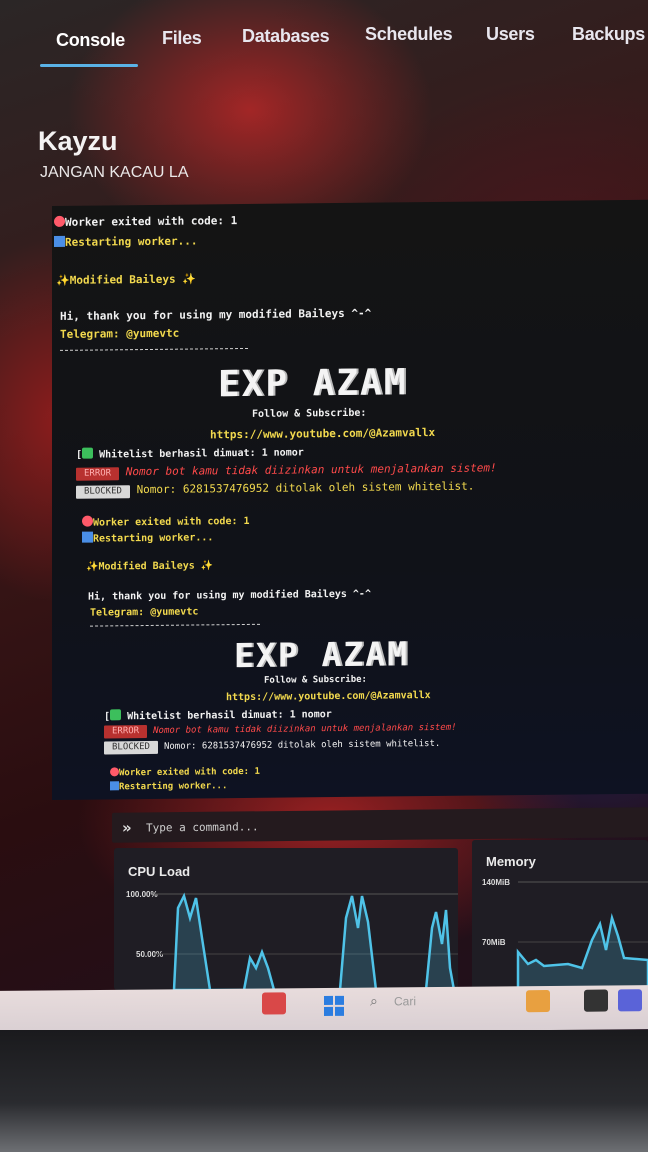 This screenshot has height=1152, width=648. What do you see at coordinates (409, 34) in the screenshot?
I see `tab-schedules: Schedules` at bounding box center [409, 34].